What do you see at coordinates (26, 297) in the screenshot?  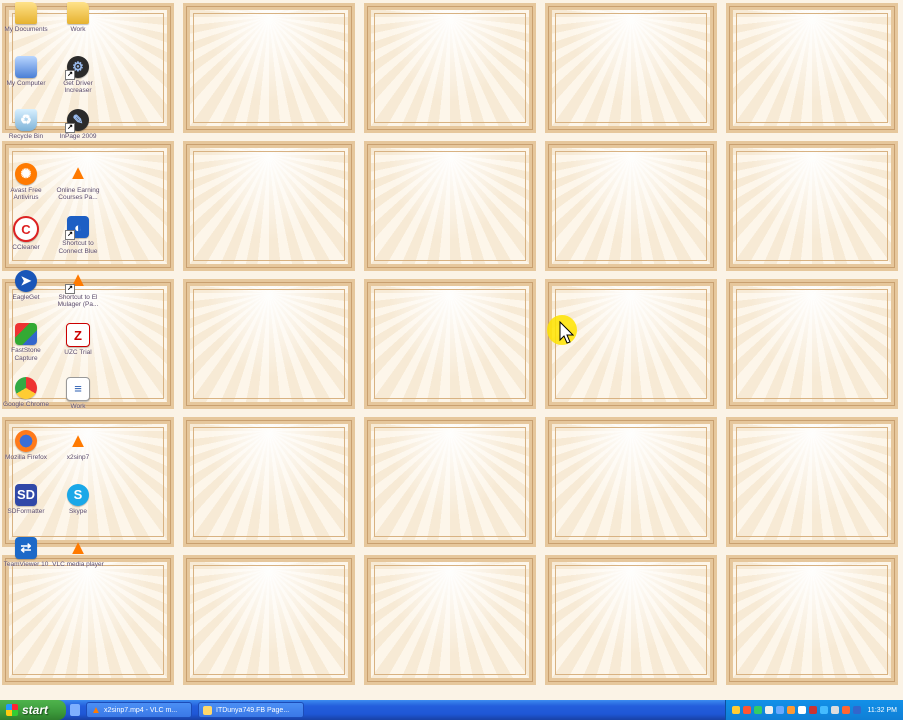 I see `desktop-icon-label: EagleGet` at bounding box center [26, 297].